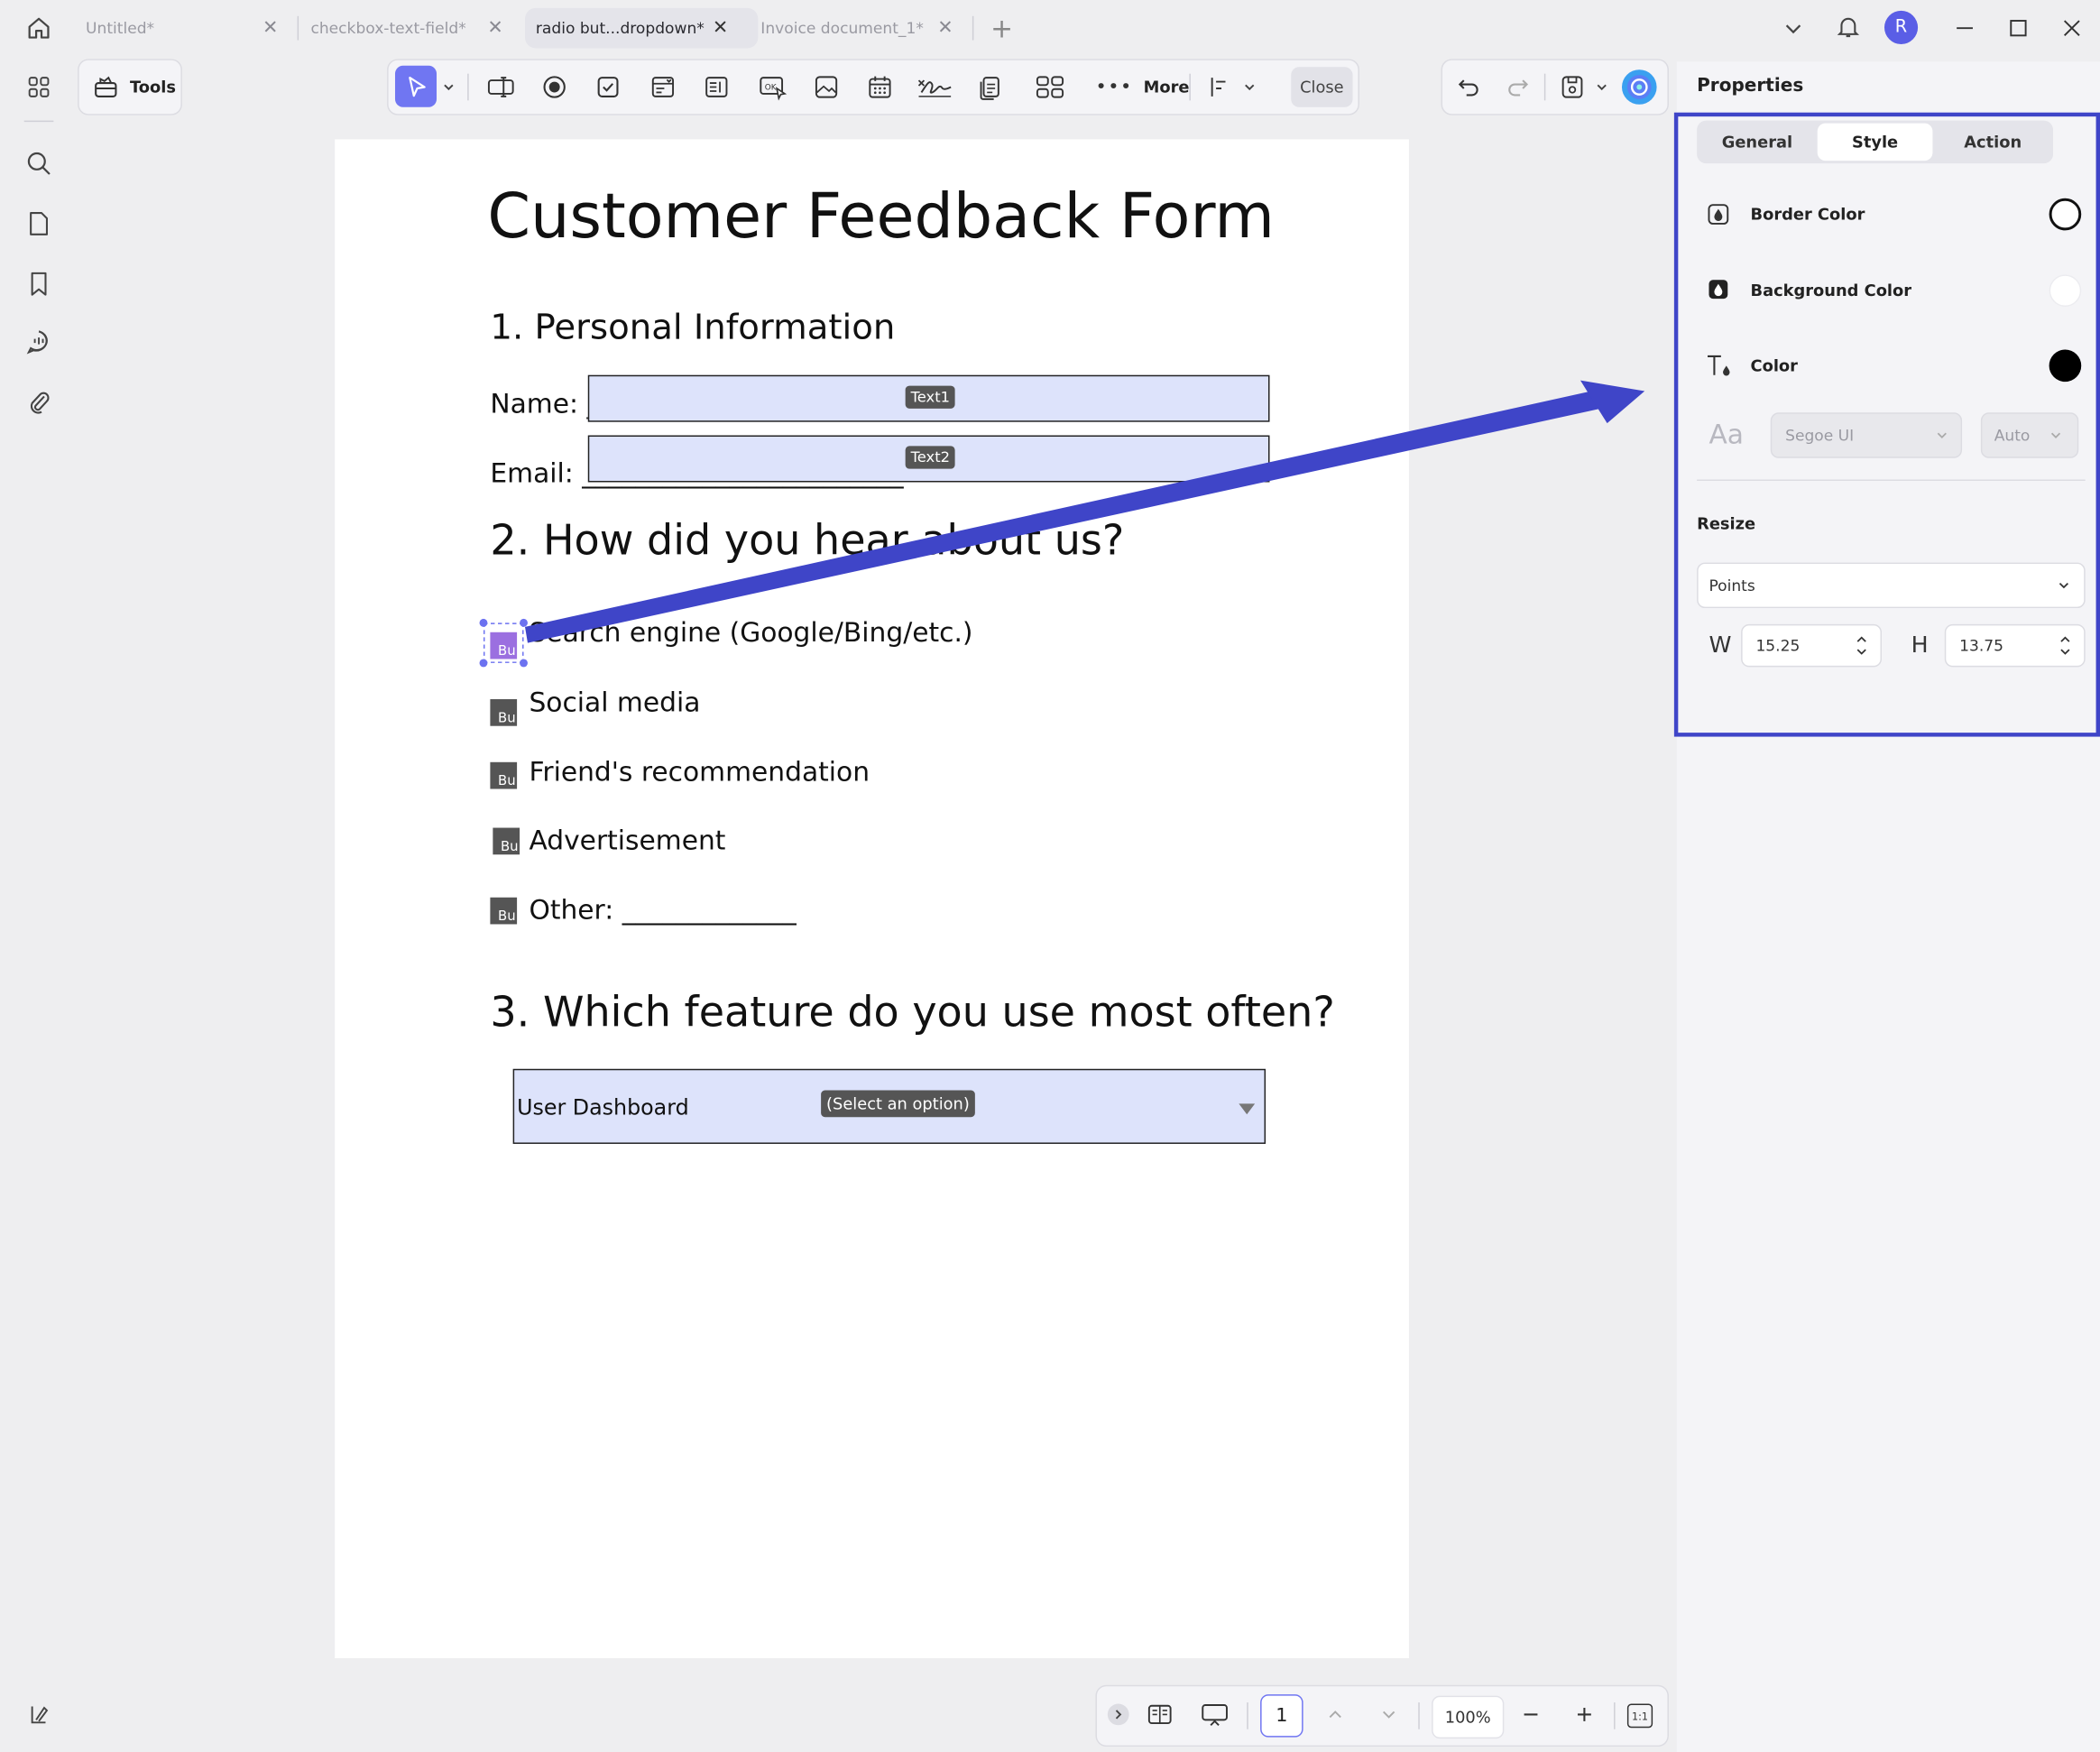 The image size is (2100, 1752). Describe the element at coordinates (2065, 214) in the screenshot. I see `border-color-swatch` at that location.